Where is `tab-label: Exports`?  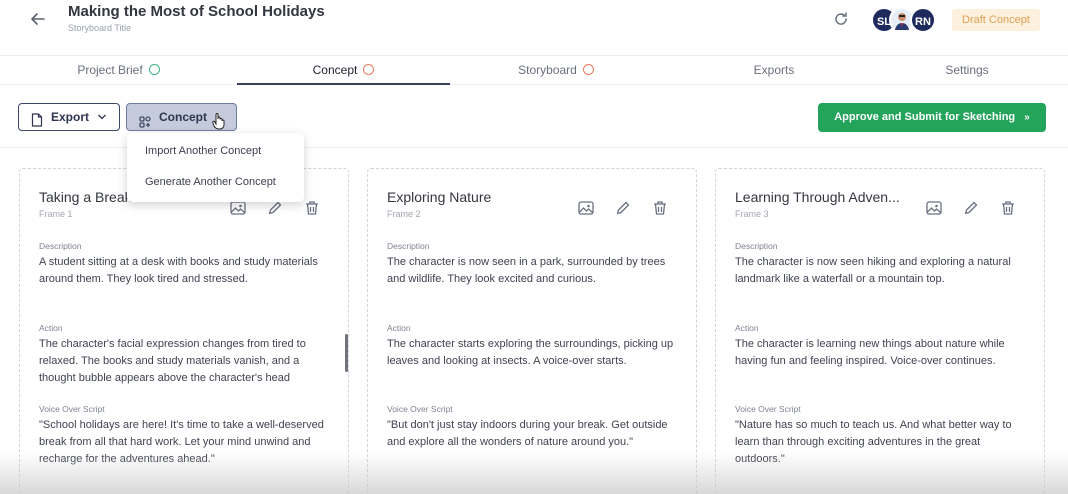
tab-label: Exports is located at coordinates (774, 70).